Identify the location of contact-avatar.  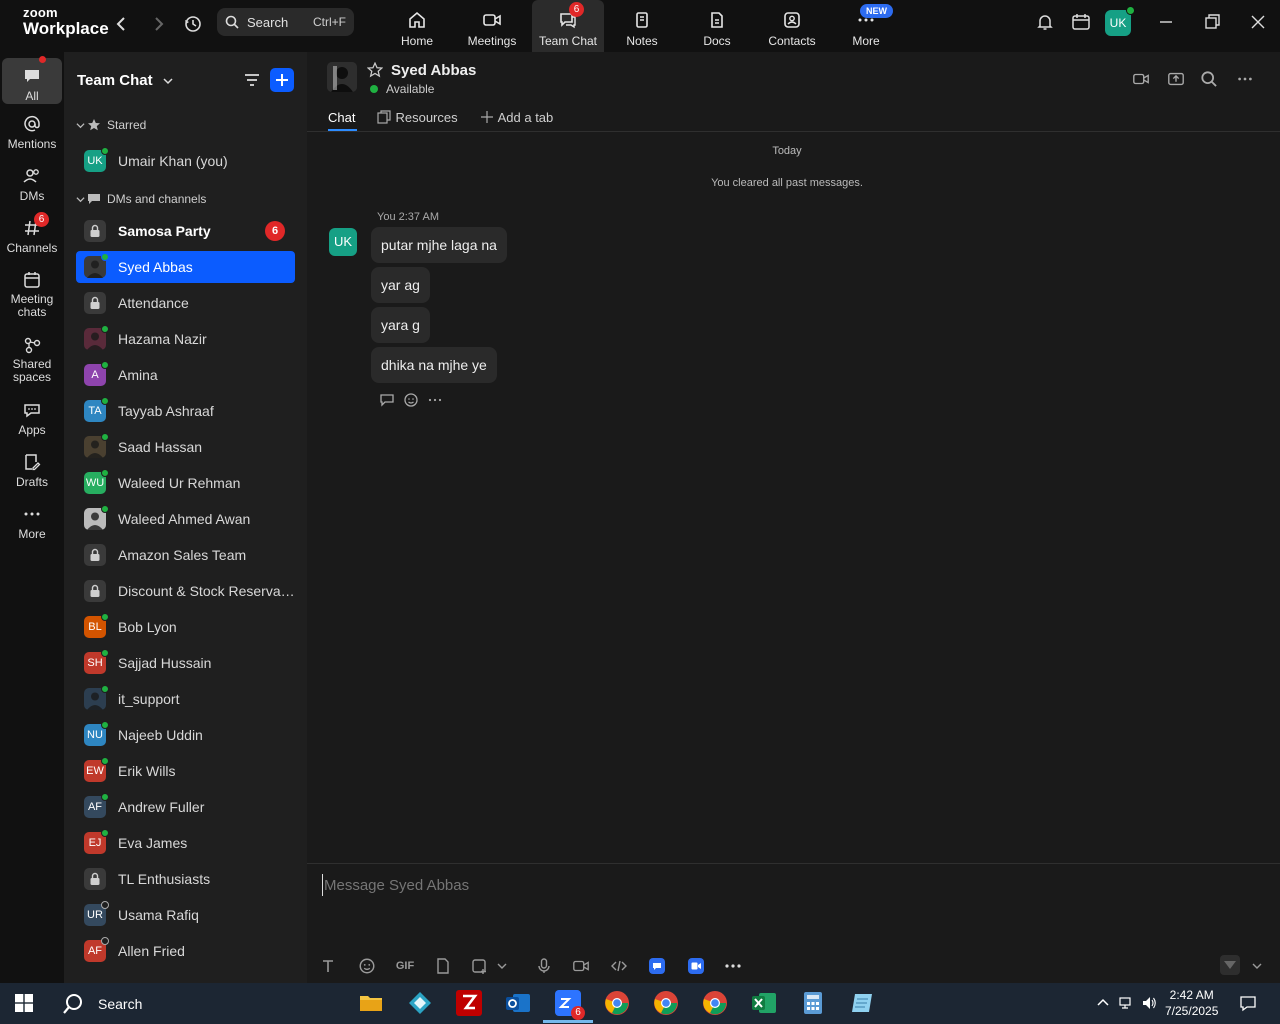
(342, 77).